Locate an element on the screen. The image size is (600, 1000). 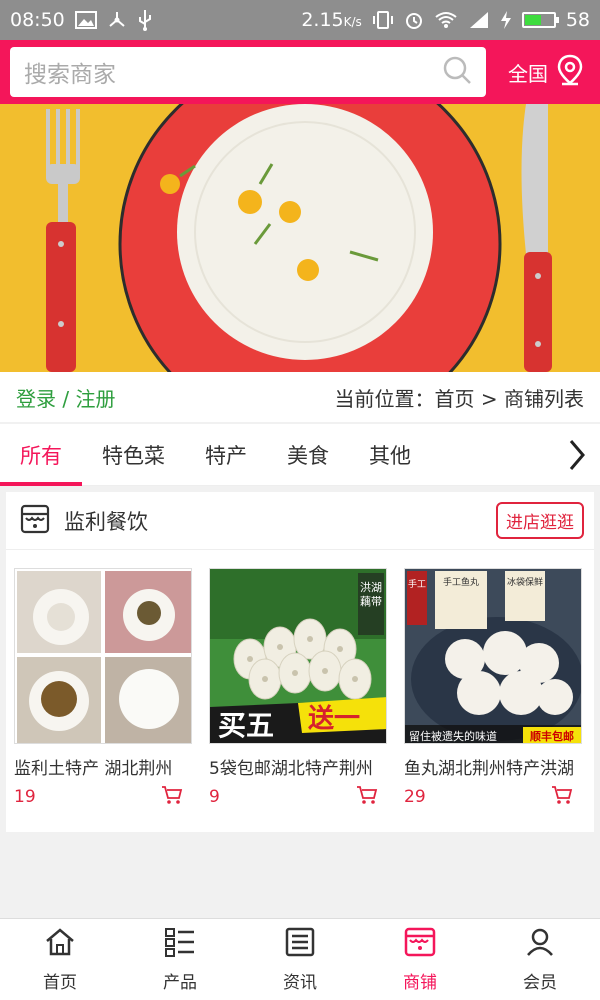
wifi-icon is located at coordinates (446, 20).